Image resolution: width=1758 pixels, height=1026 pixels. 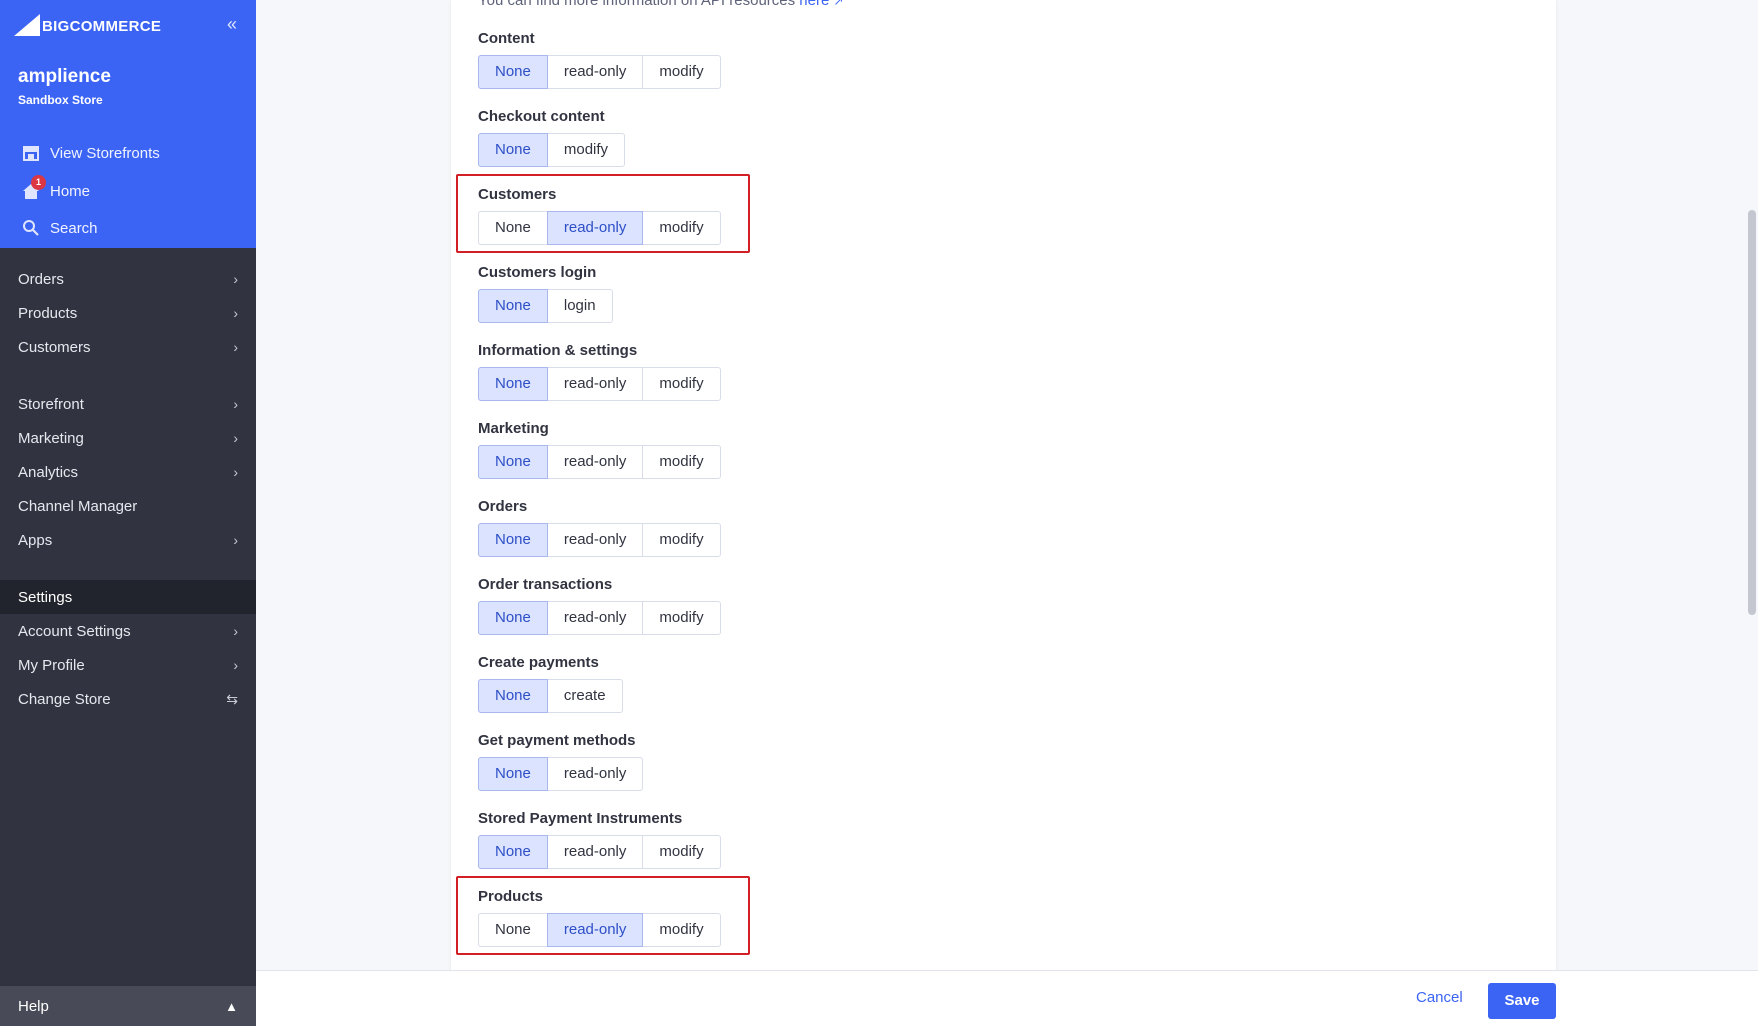 I want to click on cancel-button: Cancel, so click(x=1439, y=997).